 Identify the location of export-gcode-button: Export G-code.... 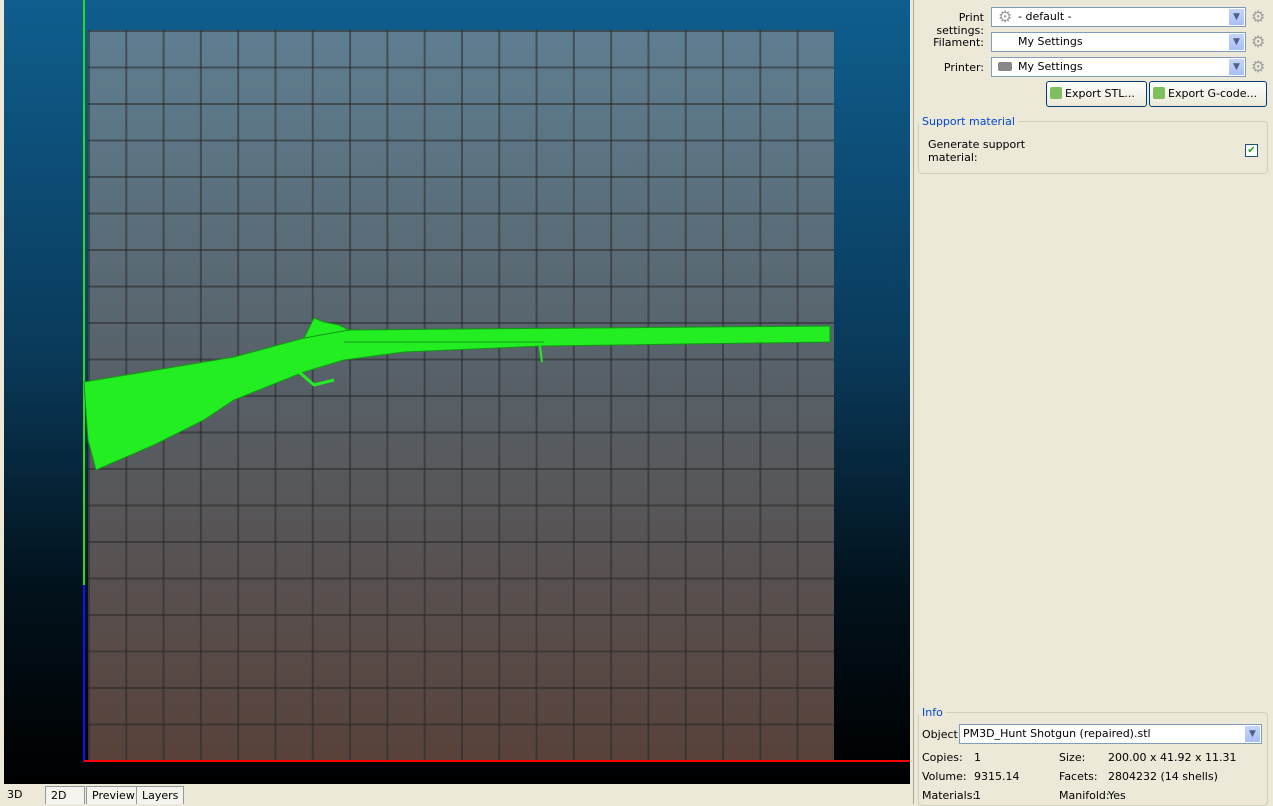
(1208, 94).